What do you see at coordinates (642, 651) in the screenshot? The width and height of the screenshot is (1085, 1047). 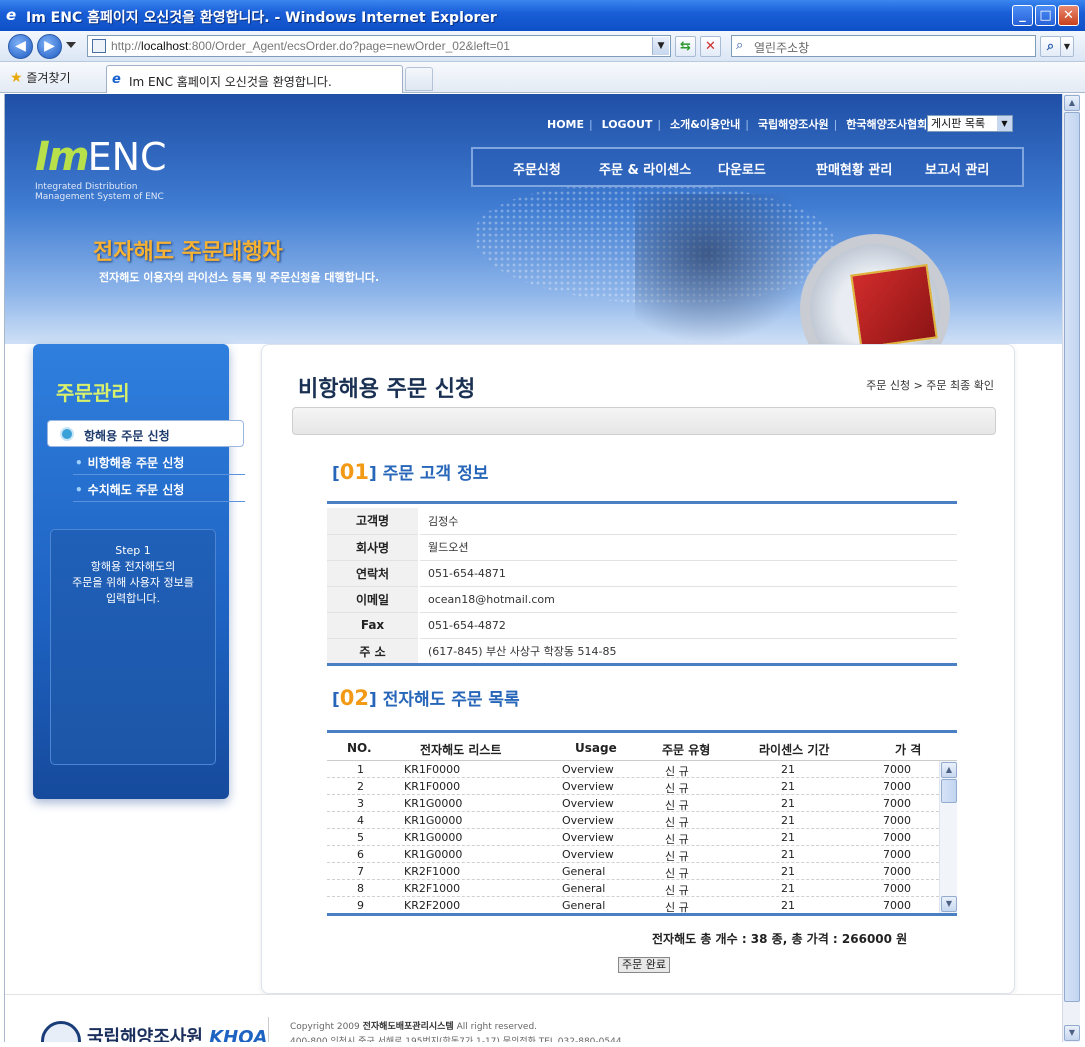 I see `info-row: 주 소 (617-845) 부산 사상구 학장동 514-85` at bounding box center [642, 651].